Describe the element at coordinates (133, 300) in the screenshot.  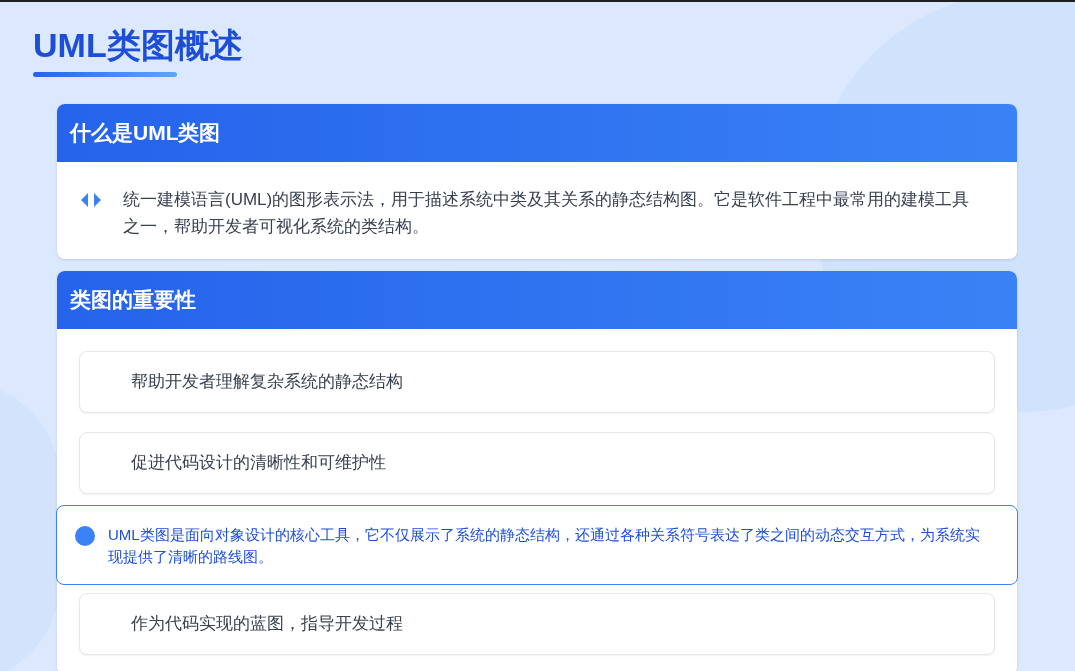
I see `section-heading: 类图的重要性` at that location.